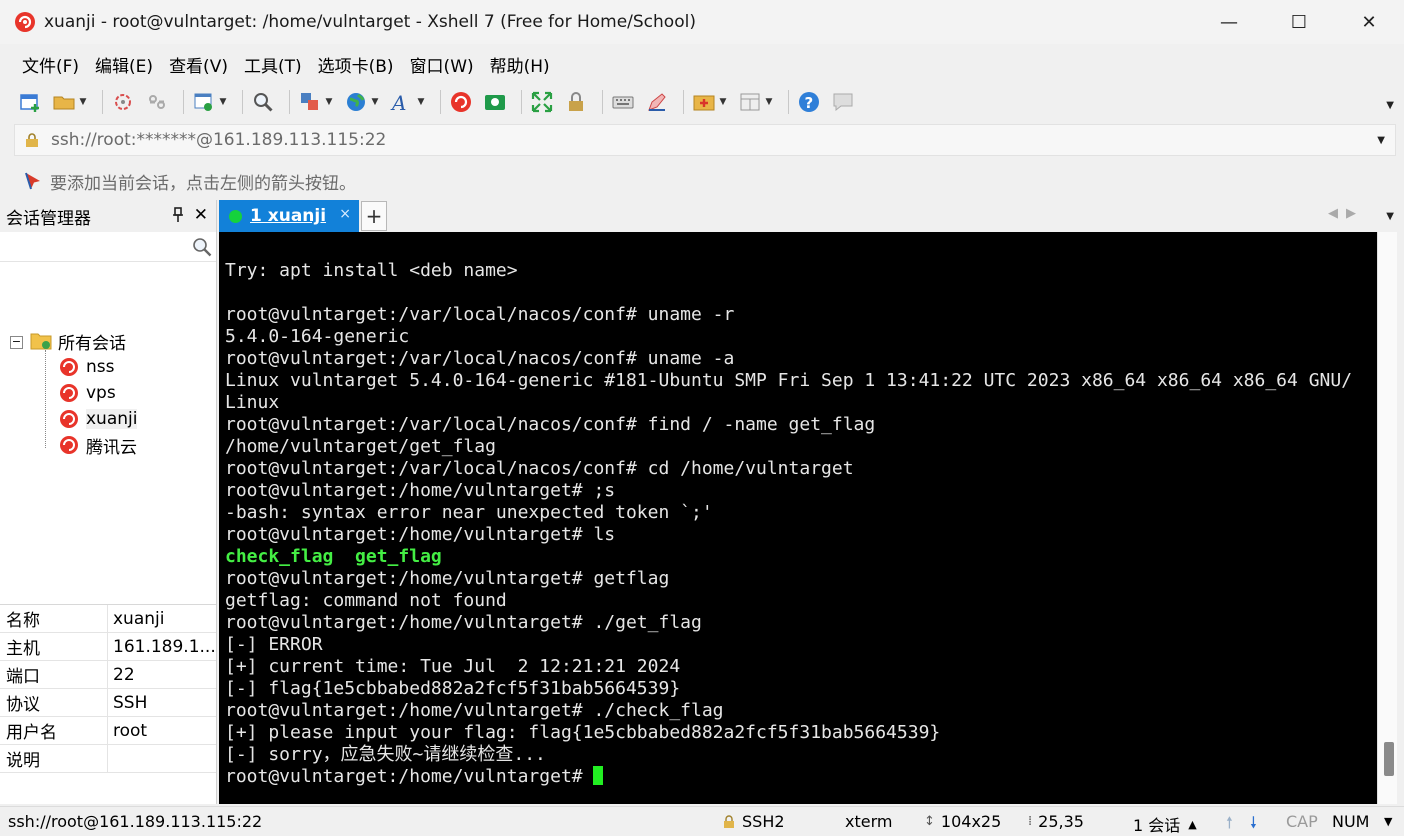  What do you see at coordinates (54, 646) in the screenshot?
I see `prop-key: 主机` at bounding box center [54, 646].